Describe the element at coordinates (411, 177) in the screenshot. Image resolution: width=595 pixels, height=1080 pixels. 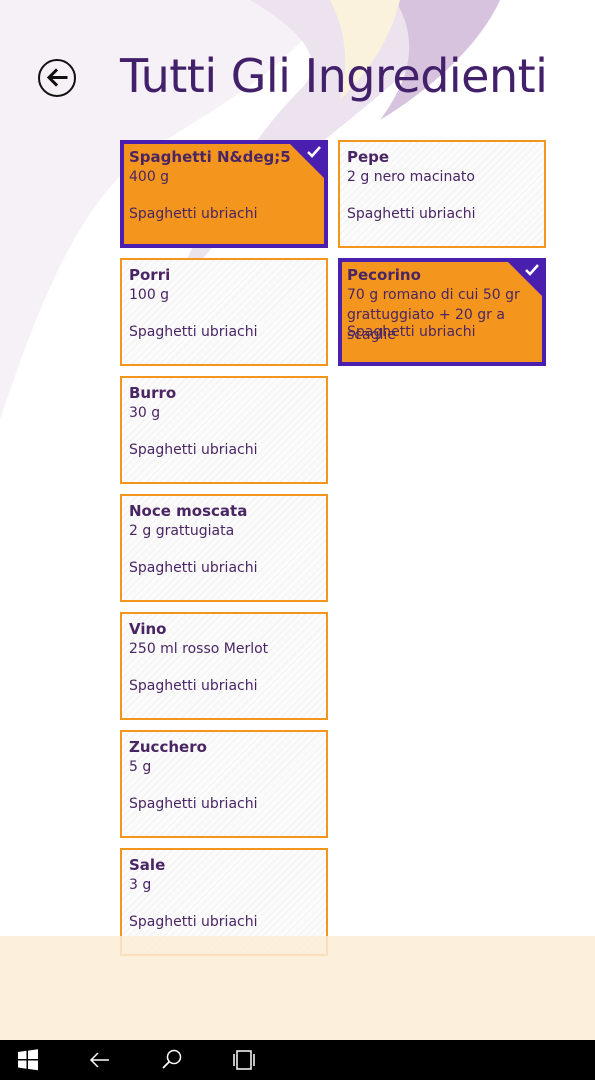
I see `ingredient-quantity: 2 g nero macinato` at that location.